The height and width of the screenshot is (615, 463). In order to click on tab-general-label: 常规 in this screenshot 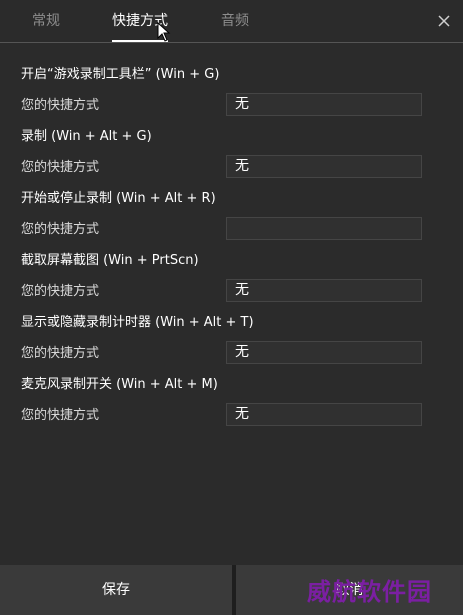, I will do `click(46, 21)`.